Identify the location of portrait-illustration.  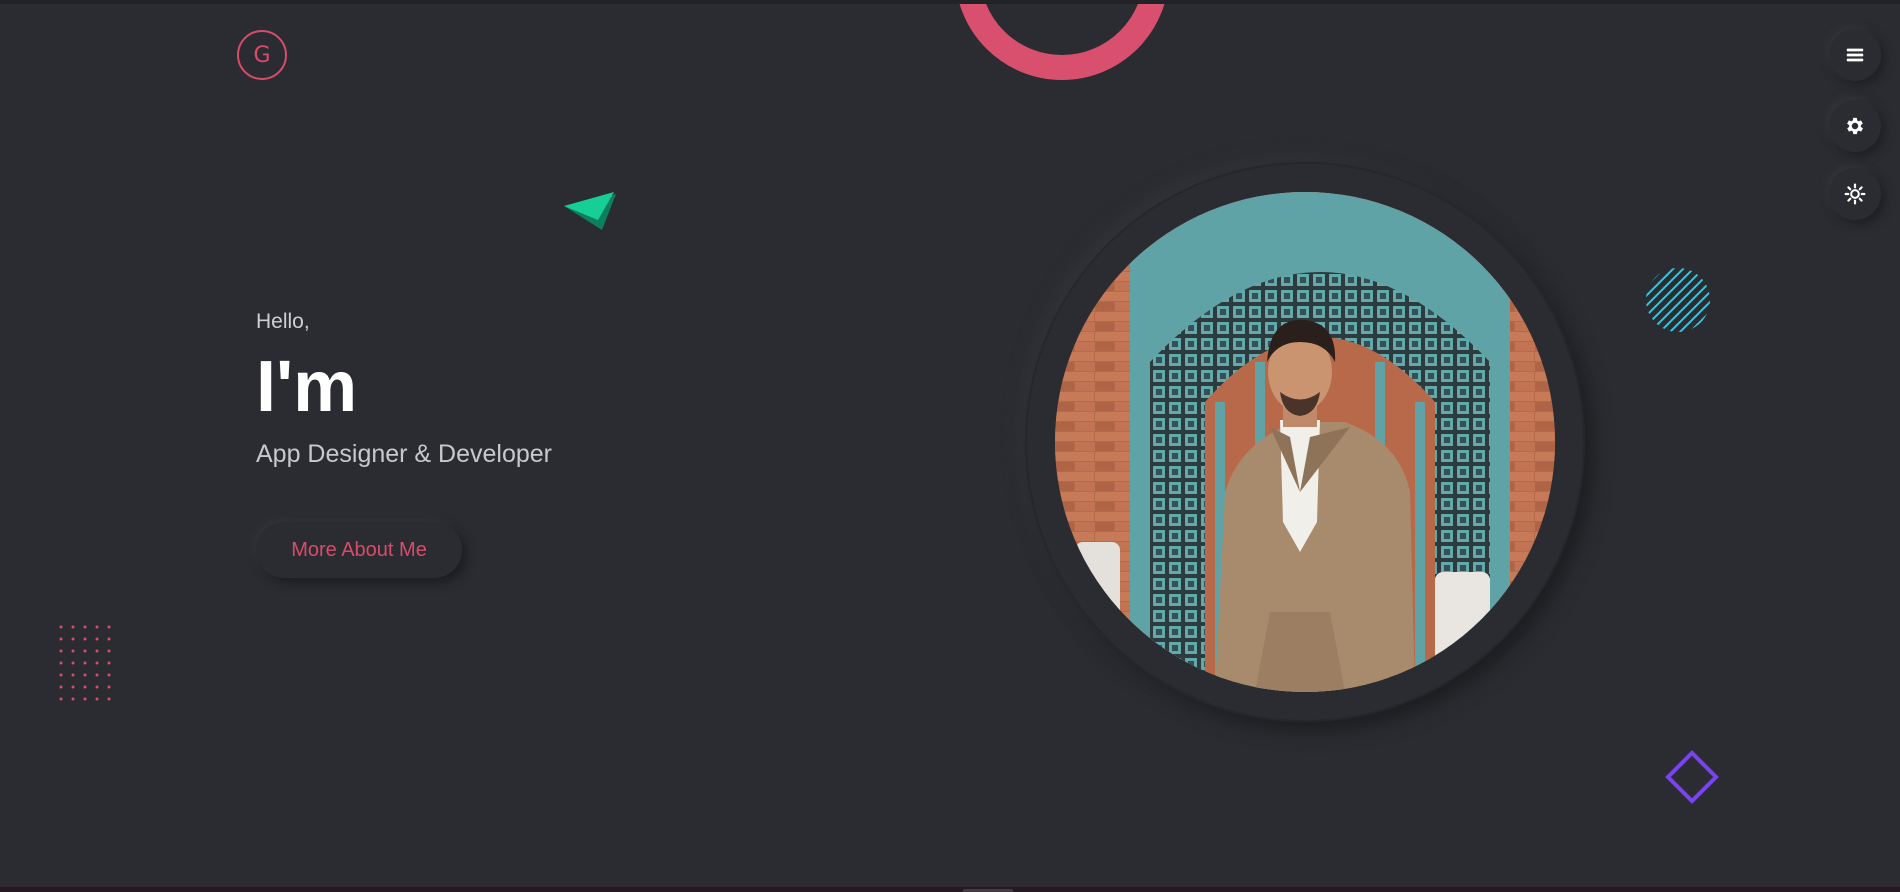
(1305, 442).